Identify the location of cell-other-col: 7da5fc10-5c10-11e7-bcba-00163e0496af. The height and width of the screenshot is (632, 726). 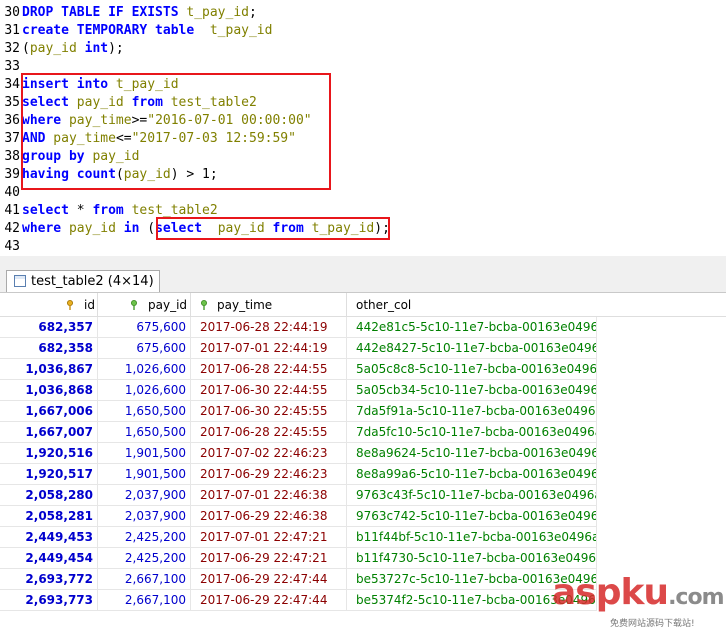
(472, 432).